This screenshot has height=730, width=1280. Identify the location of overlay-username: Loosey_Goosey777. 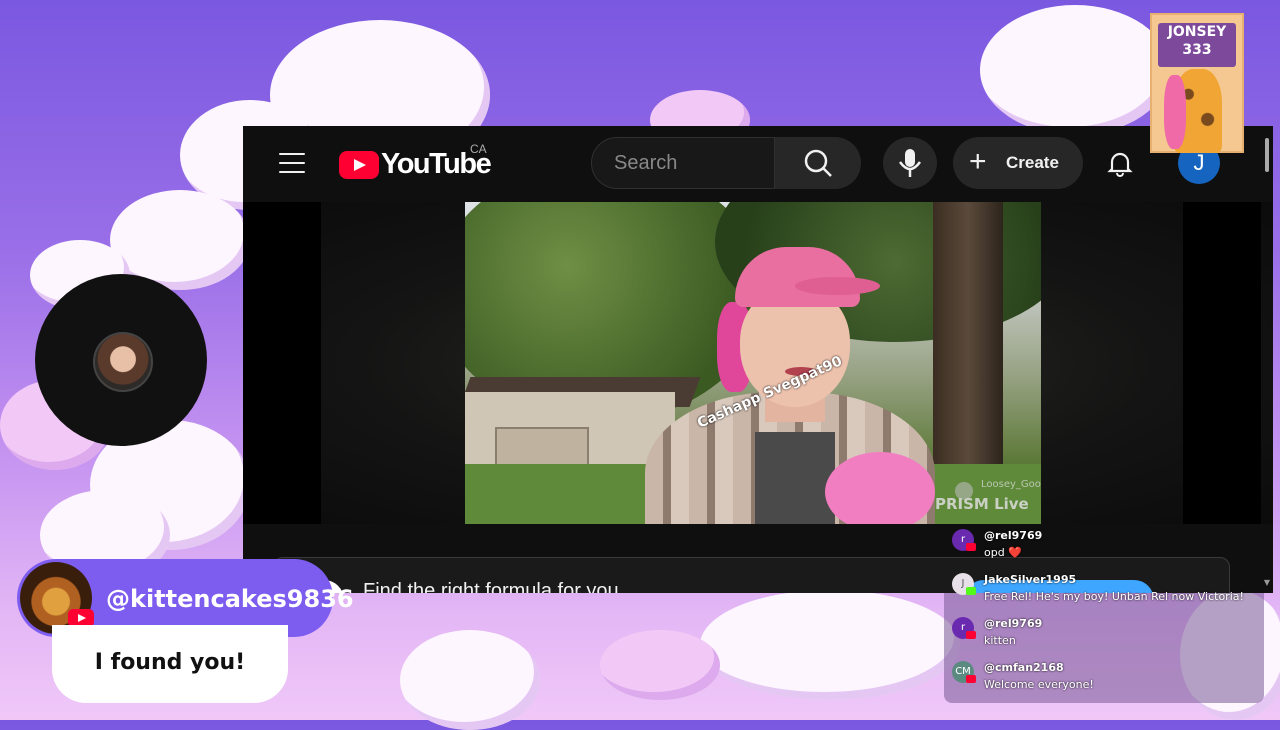
(1011, 484).